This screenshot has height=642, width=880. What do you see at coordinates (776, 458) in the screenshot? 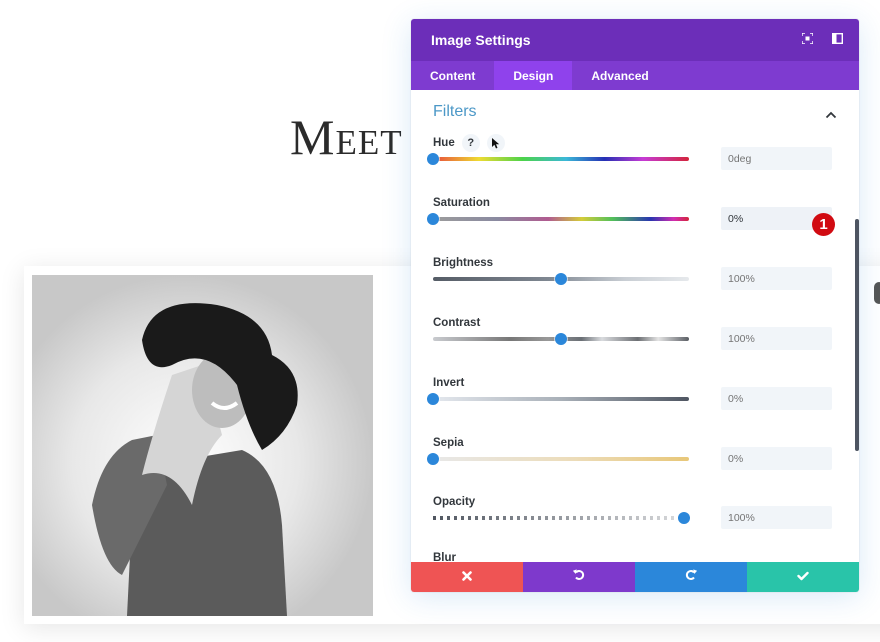
I see `sepia-value-input` at bounding box center [776, 458].